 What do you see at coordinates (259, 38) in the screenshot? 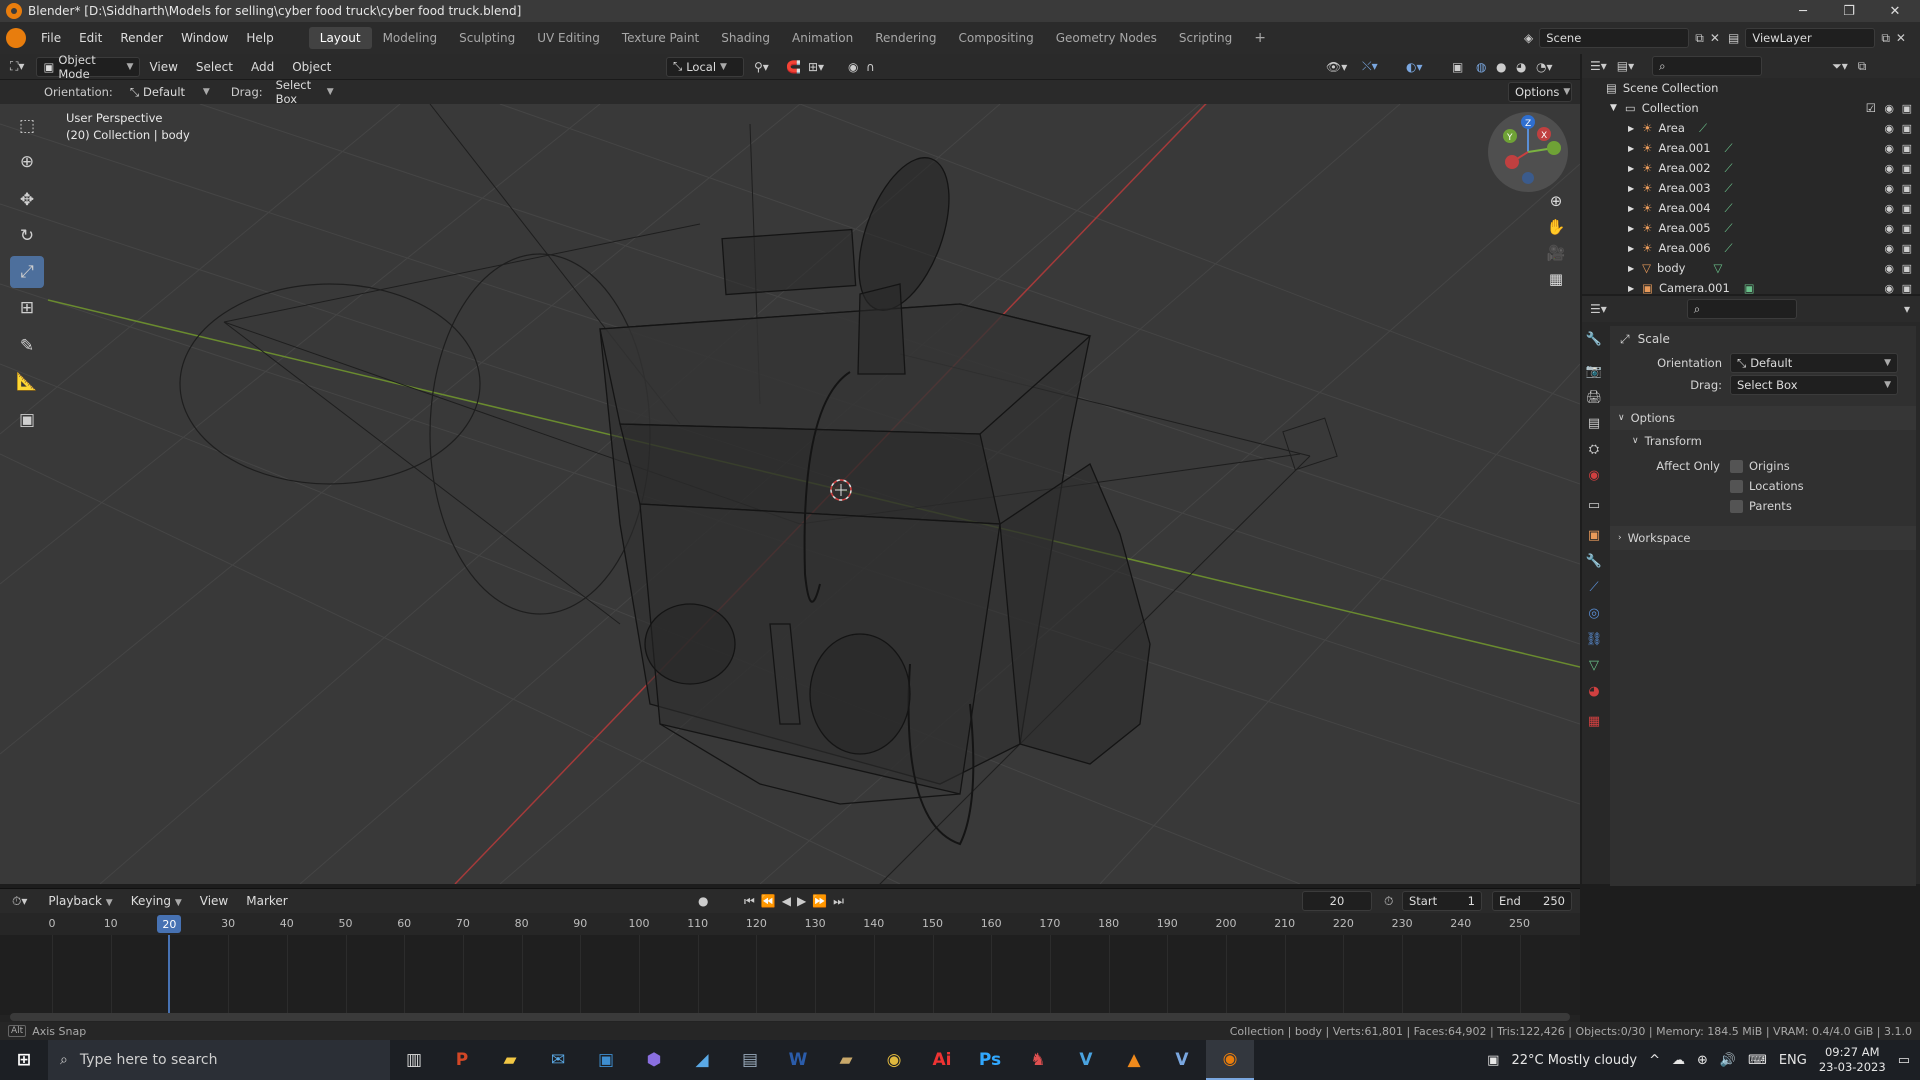
I see `menu-help: Help` at bounding box center [259, 38].